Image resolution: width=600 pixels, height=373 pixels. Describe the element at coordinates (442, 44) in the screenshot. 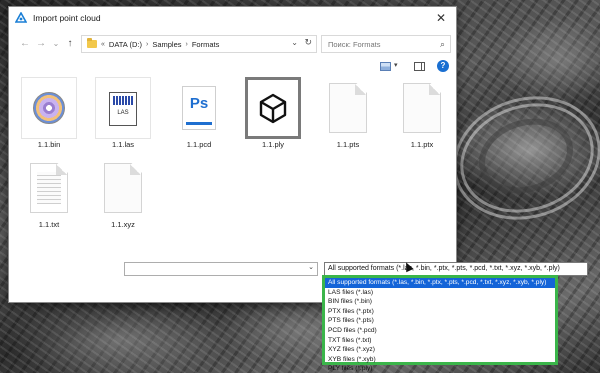

I see `search-icon: ⌕` at that location.